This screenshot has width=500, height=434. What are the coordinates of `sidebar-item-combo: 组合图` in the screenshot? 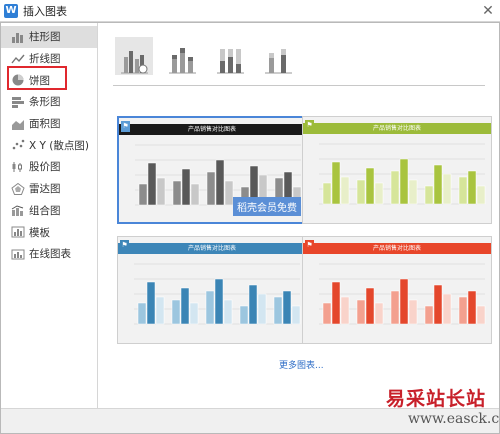 It's located at (49, 211).